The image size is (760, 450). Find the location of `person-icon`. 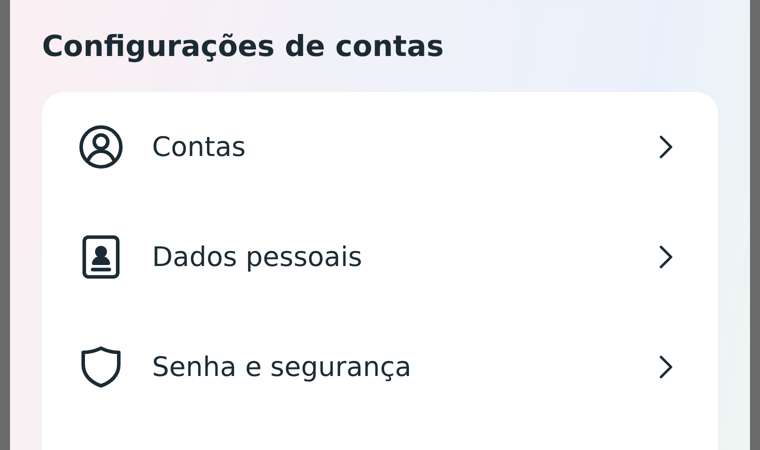

person-icon is located at coordinates (101, 147).